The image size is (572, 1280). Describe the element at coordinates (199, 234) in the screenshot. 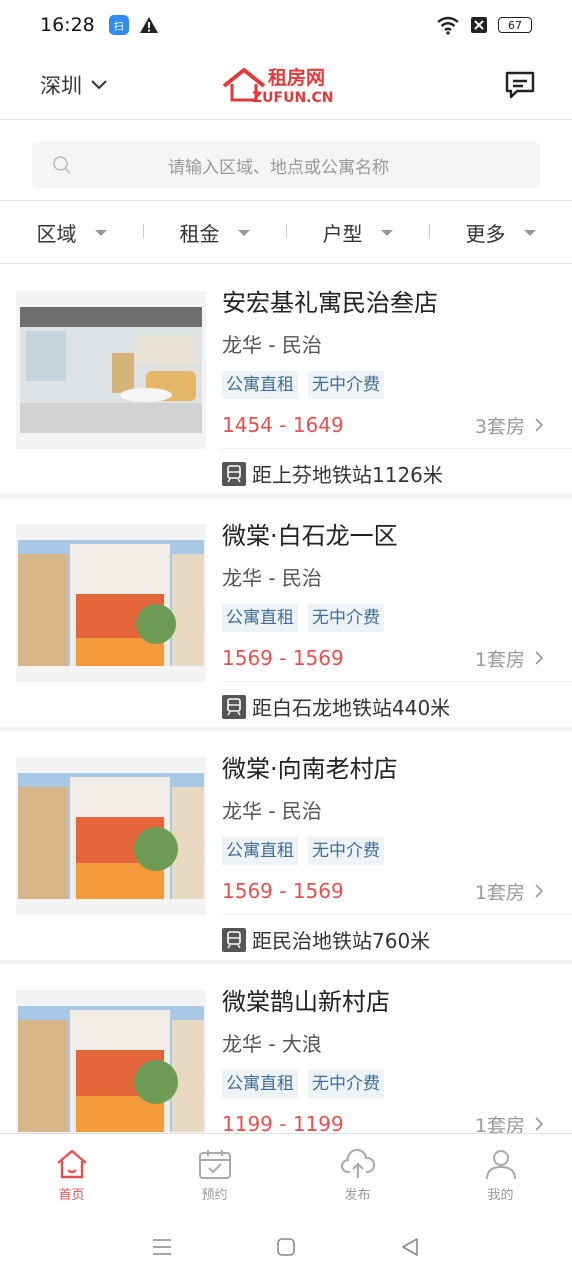

I see `filter-label: 租金` at that location.